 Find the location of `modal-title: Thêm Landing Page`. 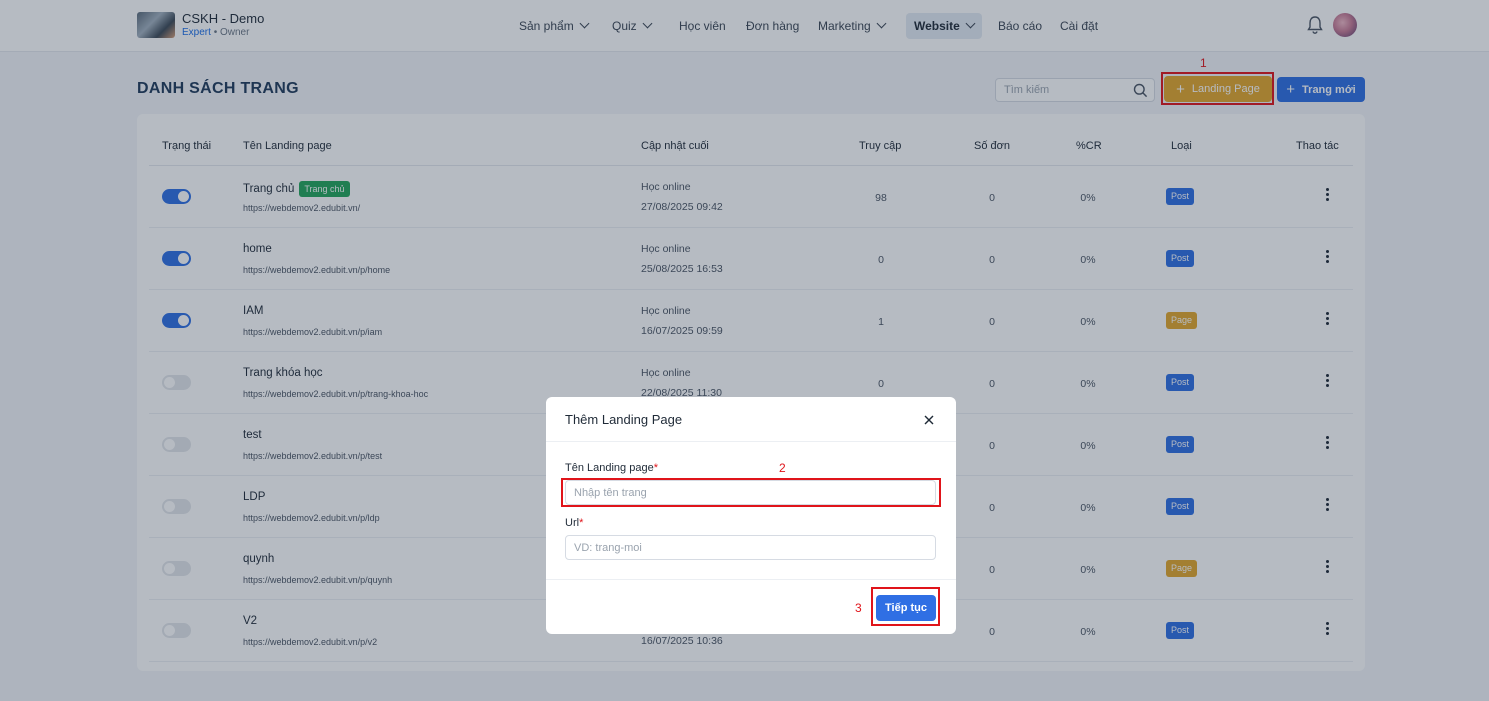

modal-title: Thêm Landing Page is located at coordinates (624, 419).